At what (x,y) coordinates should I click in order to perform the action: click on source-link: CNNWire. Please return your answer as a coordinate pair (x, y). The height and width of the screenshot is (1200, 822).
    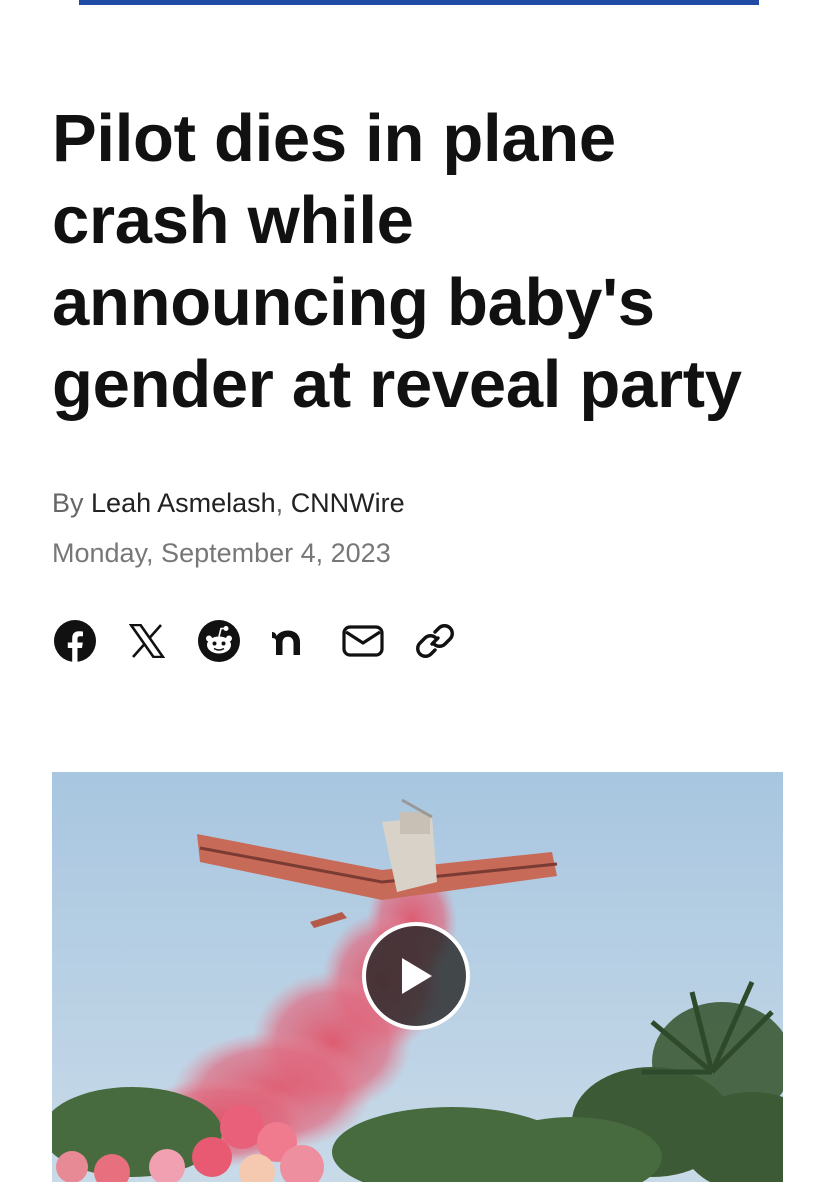
    Looking at the image, I should click on (348, 503).